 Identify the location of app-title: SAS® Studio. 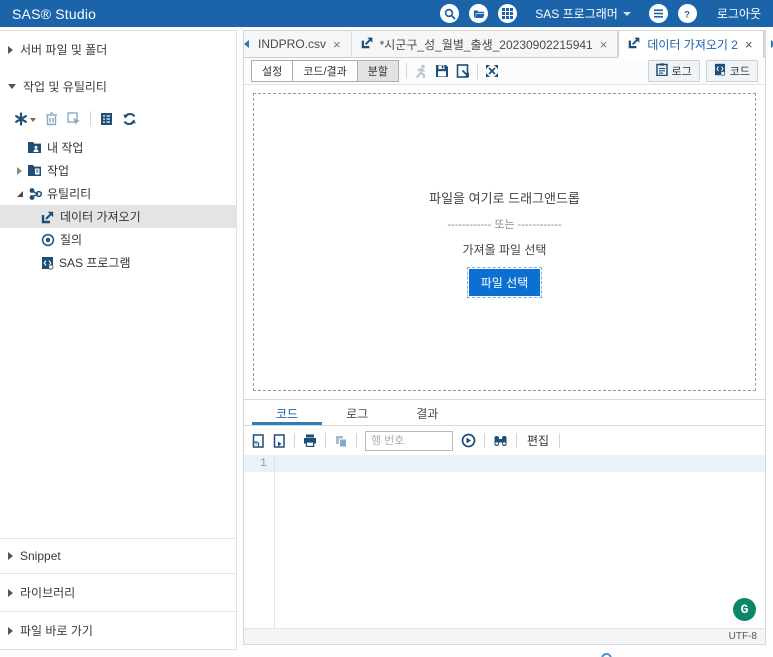
(54, 13).